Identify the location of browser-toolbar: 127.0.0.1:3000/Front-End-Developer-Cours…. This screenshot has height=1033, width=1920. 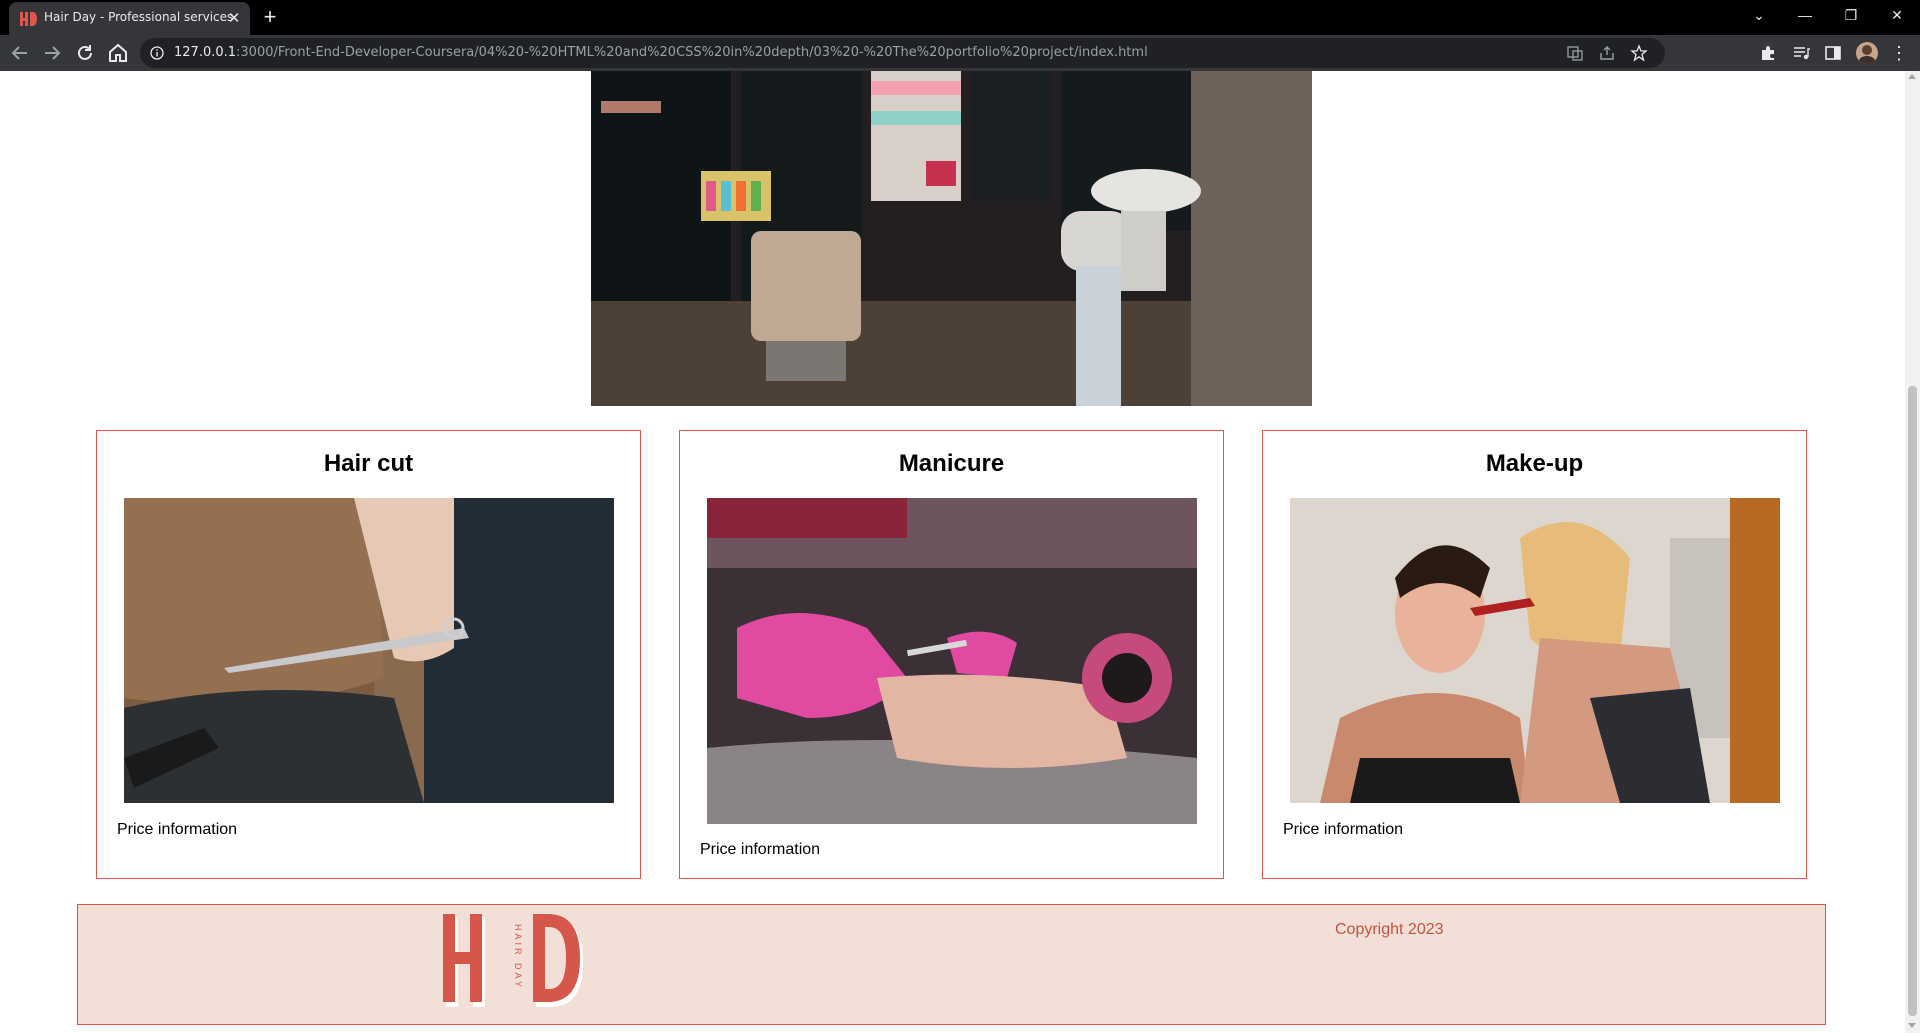
(960, 53).